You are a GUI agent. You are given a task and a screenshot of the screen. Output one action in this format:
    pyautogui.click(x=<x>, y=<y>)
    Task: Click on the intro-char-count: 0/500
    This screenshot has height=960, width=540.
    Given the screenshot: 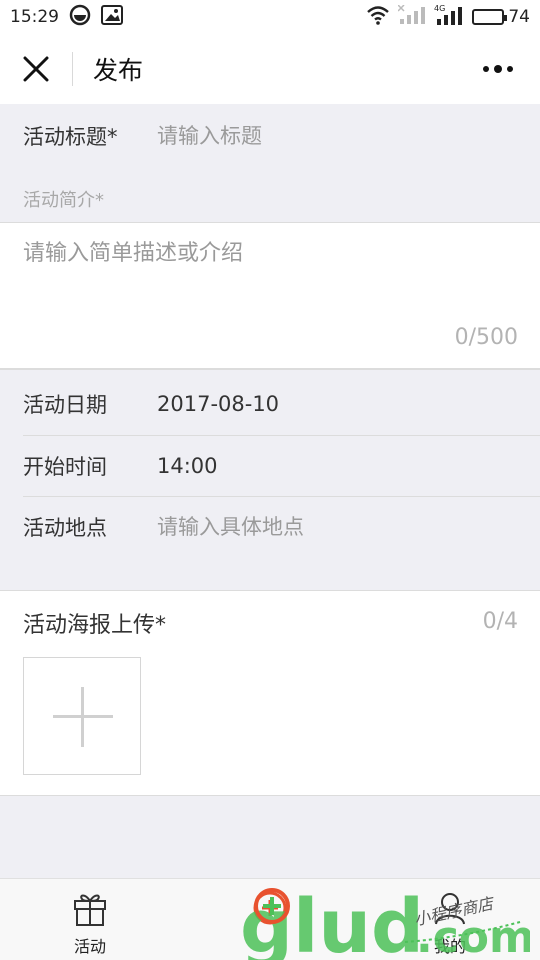 What is the action you would take?
    pyautogui.click(x=486, y=337)
    